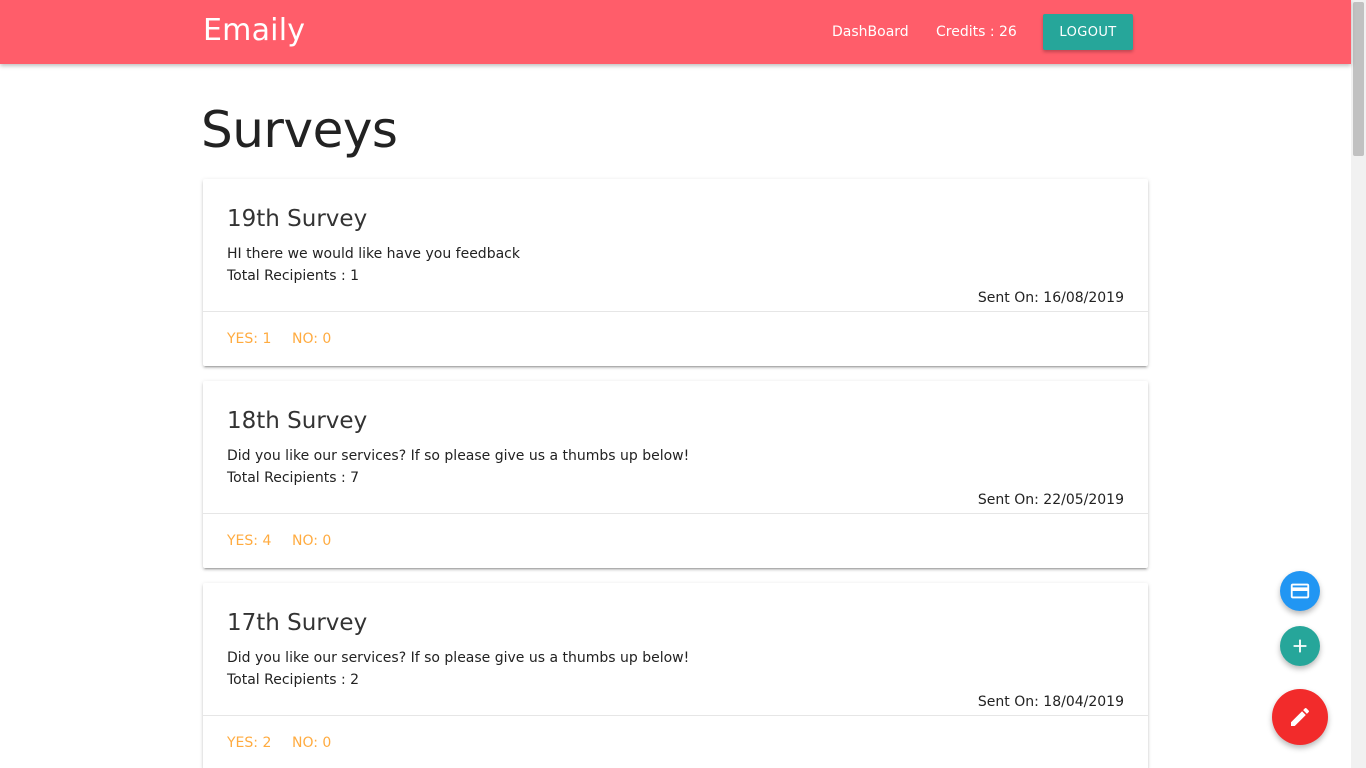  Describe the element at coordinates (1358, 79) in the screenshot. I see `scrollbar-thumb` at that location.